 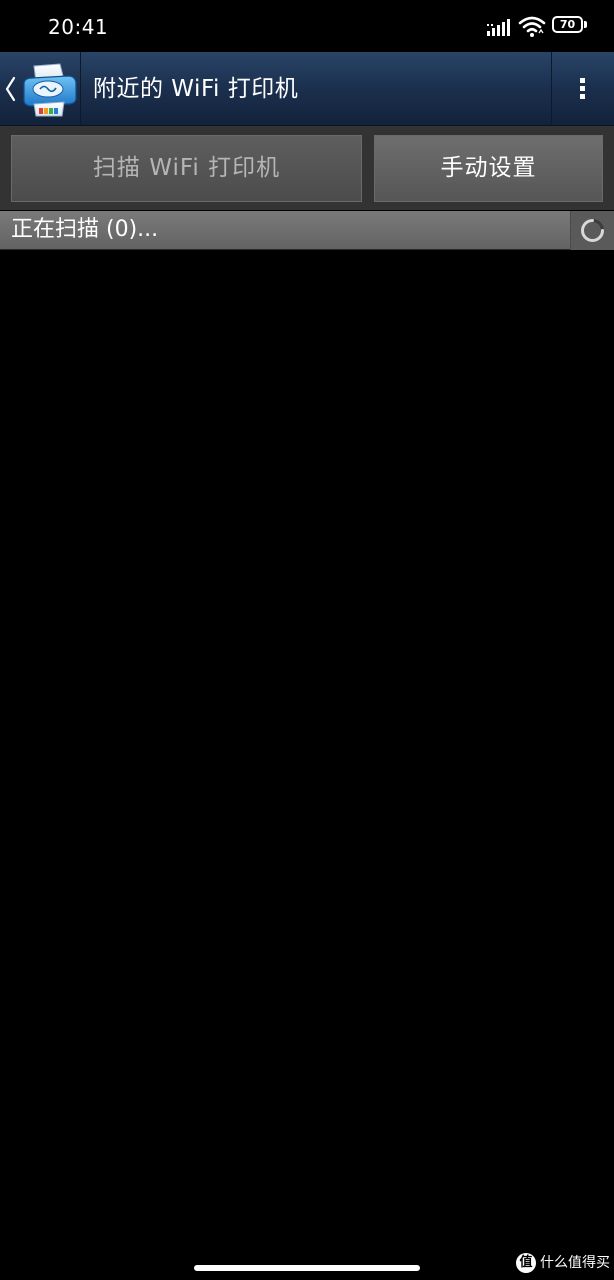 I want to click on status-bar: 20:41 70, so click(x=307, y=26).